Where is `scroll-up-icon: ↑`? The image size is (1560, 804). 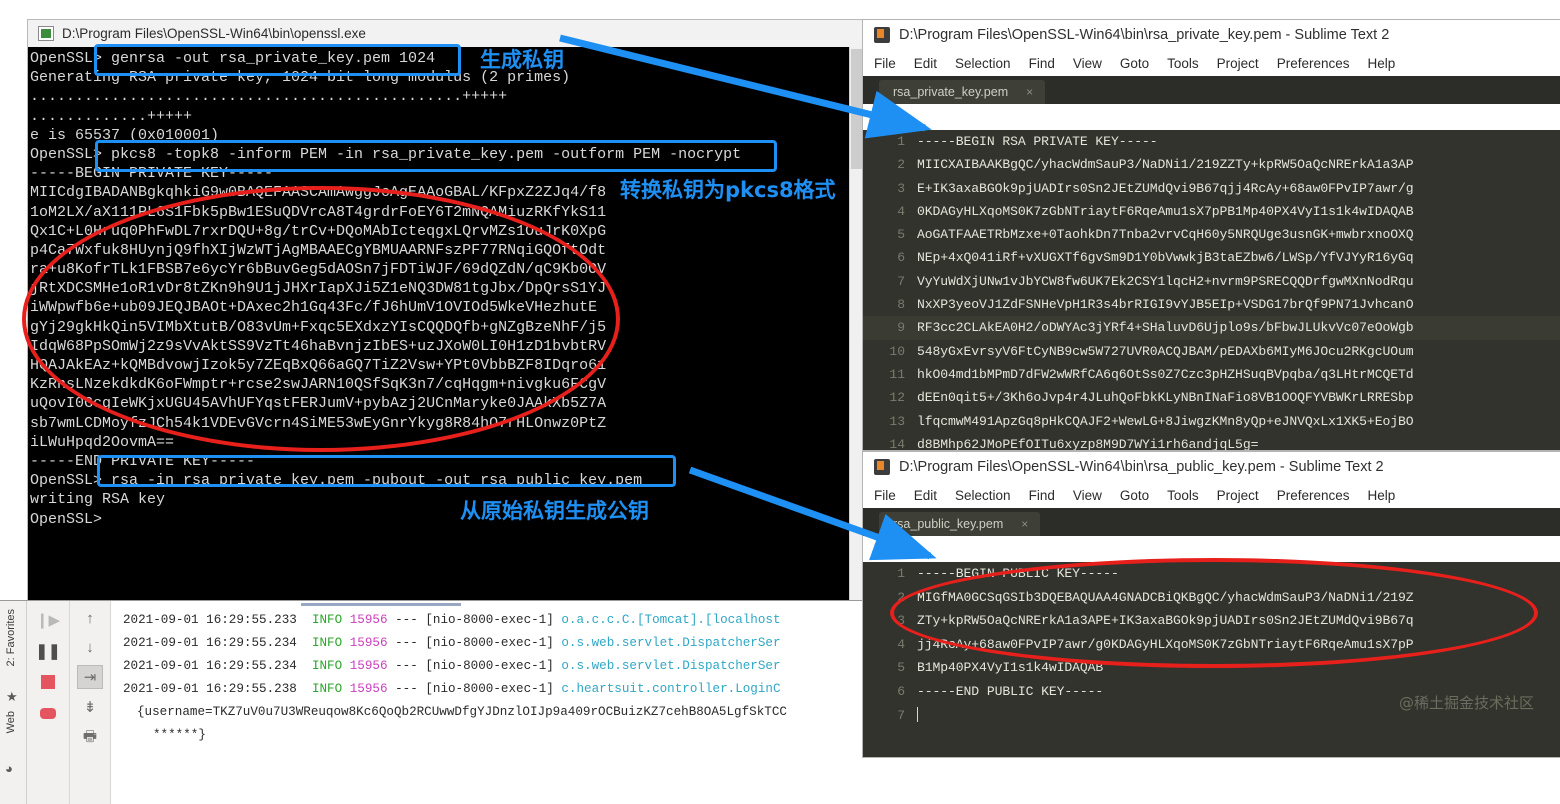 scroll-up-icon: ↑ is located at coordinates (90, 618).